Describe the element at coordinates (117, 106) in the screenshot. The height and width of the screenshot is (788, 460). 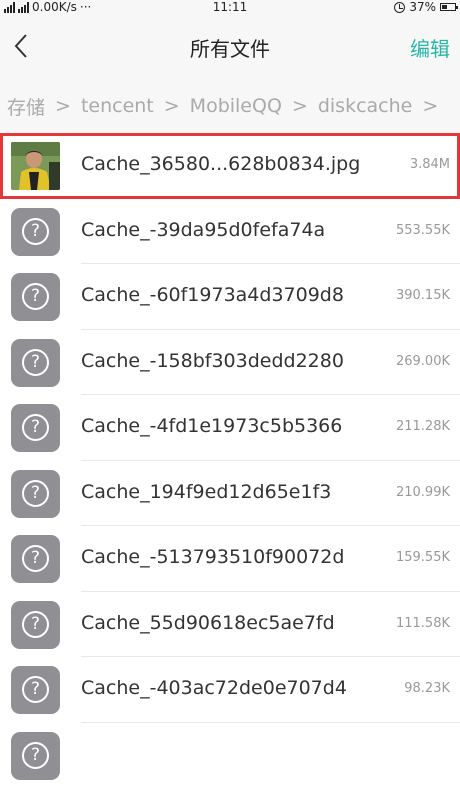
I see `breadcrumb-item-tencent: tencent` at that location.